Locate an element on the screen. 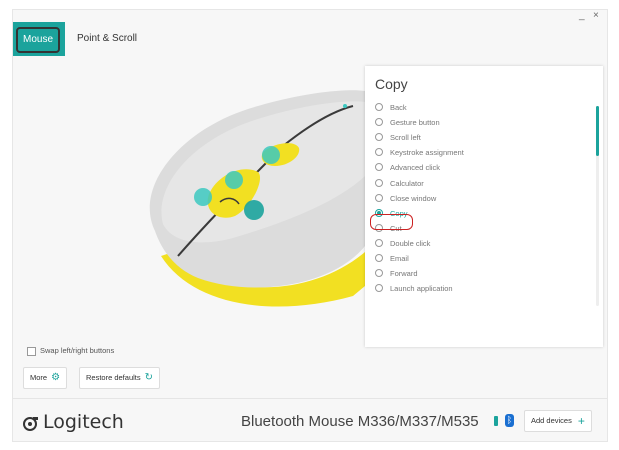 This screenshot has height=450, width=619. panel-title: Copy is located at coordinates (391, 84).